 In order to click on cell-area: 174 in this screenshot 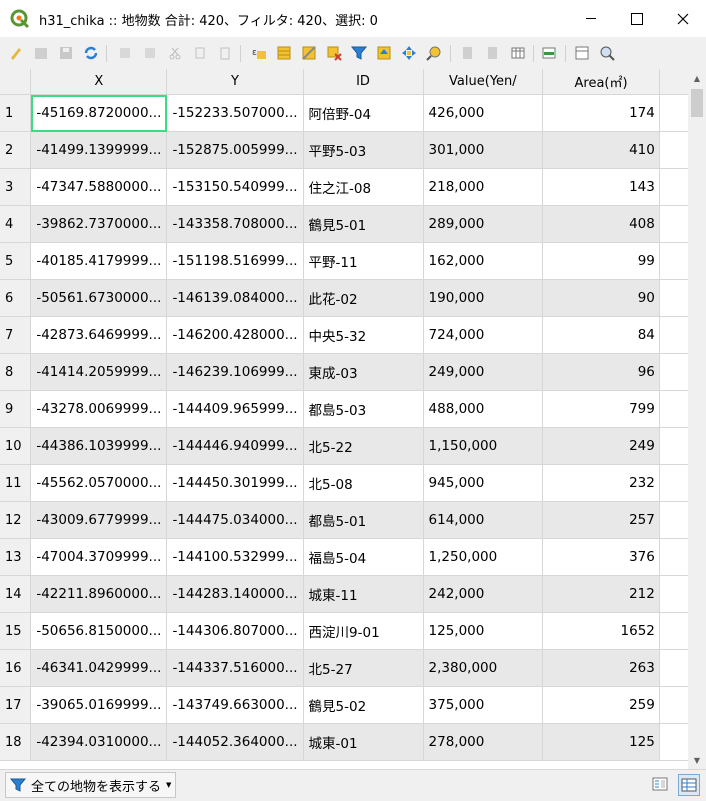, I will do `click(601, 113)`.